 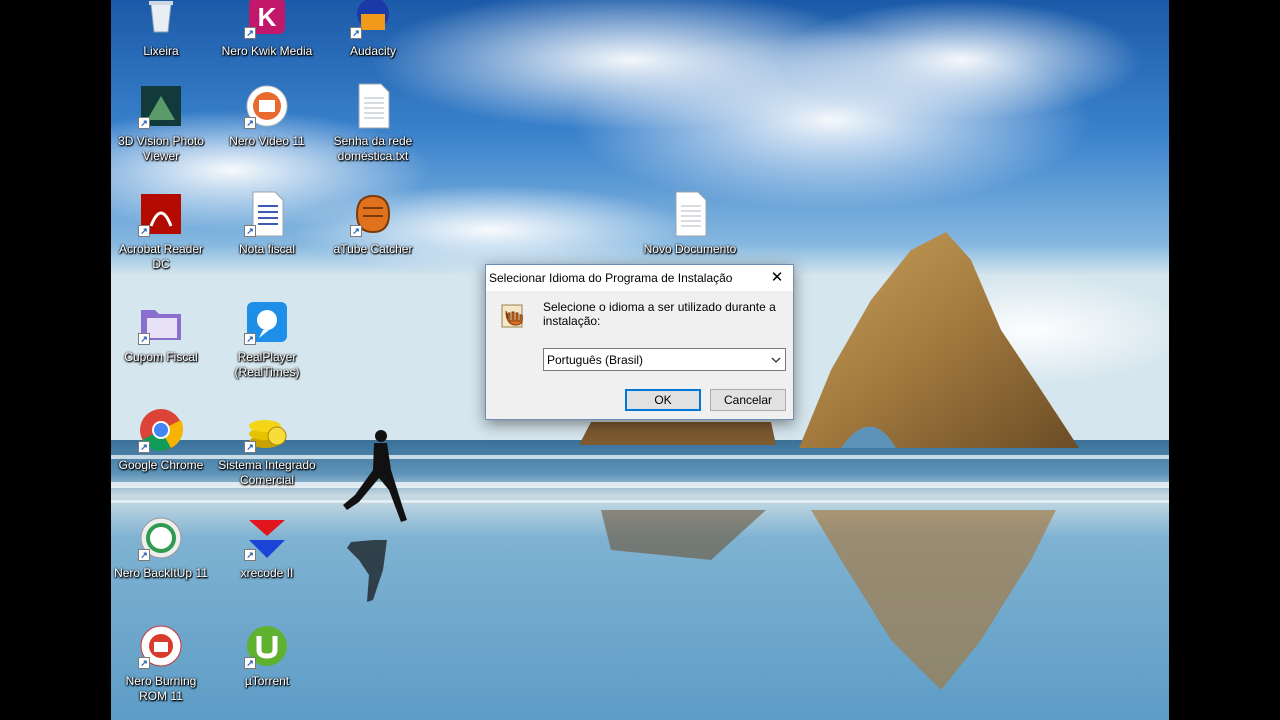 I want to click on letterbox-left, so click(x=55, y=360).